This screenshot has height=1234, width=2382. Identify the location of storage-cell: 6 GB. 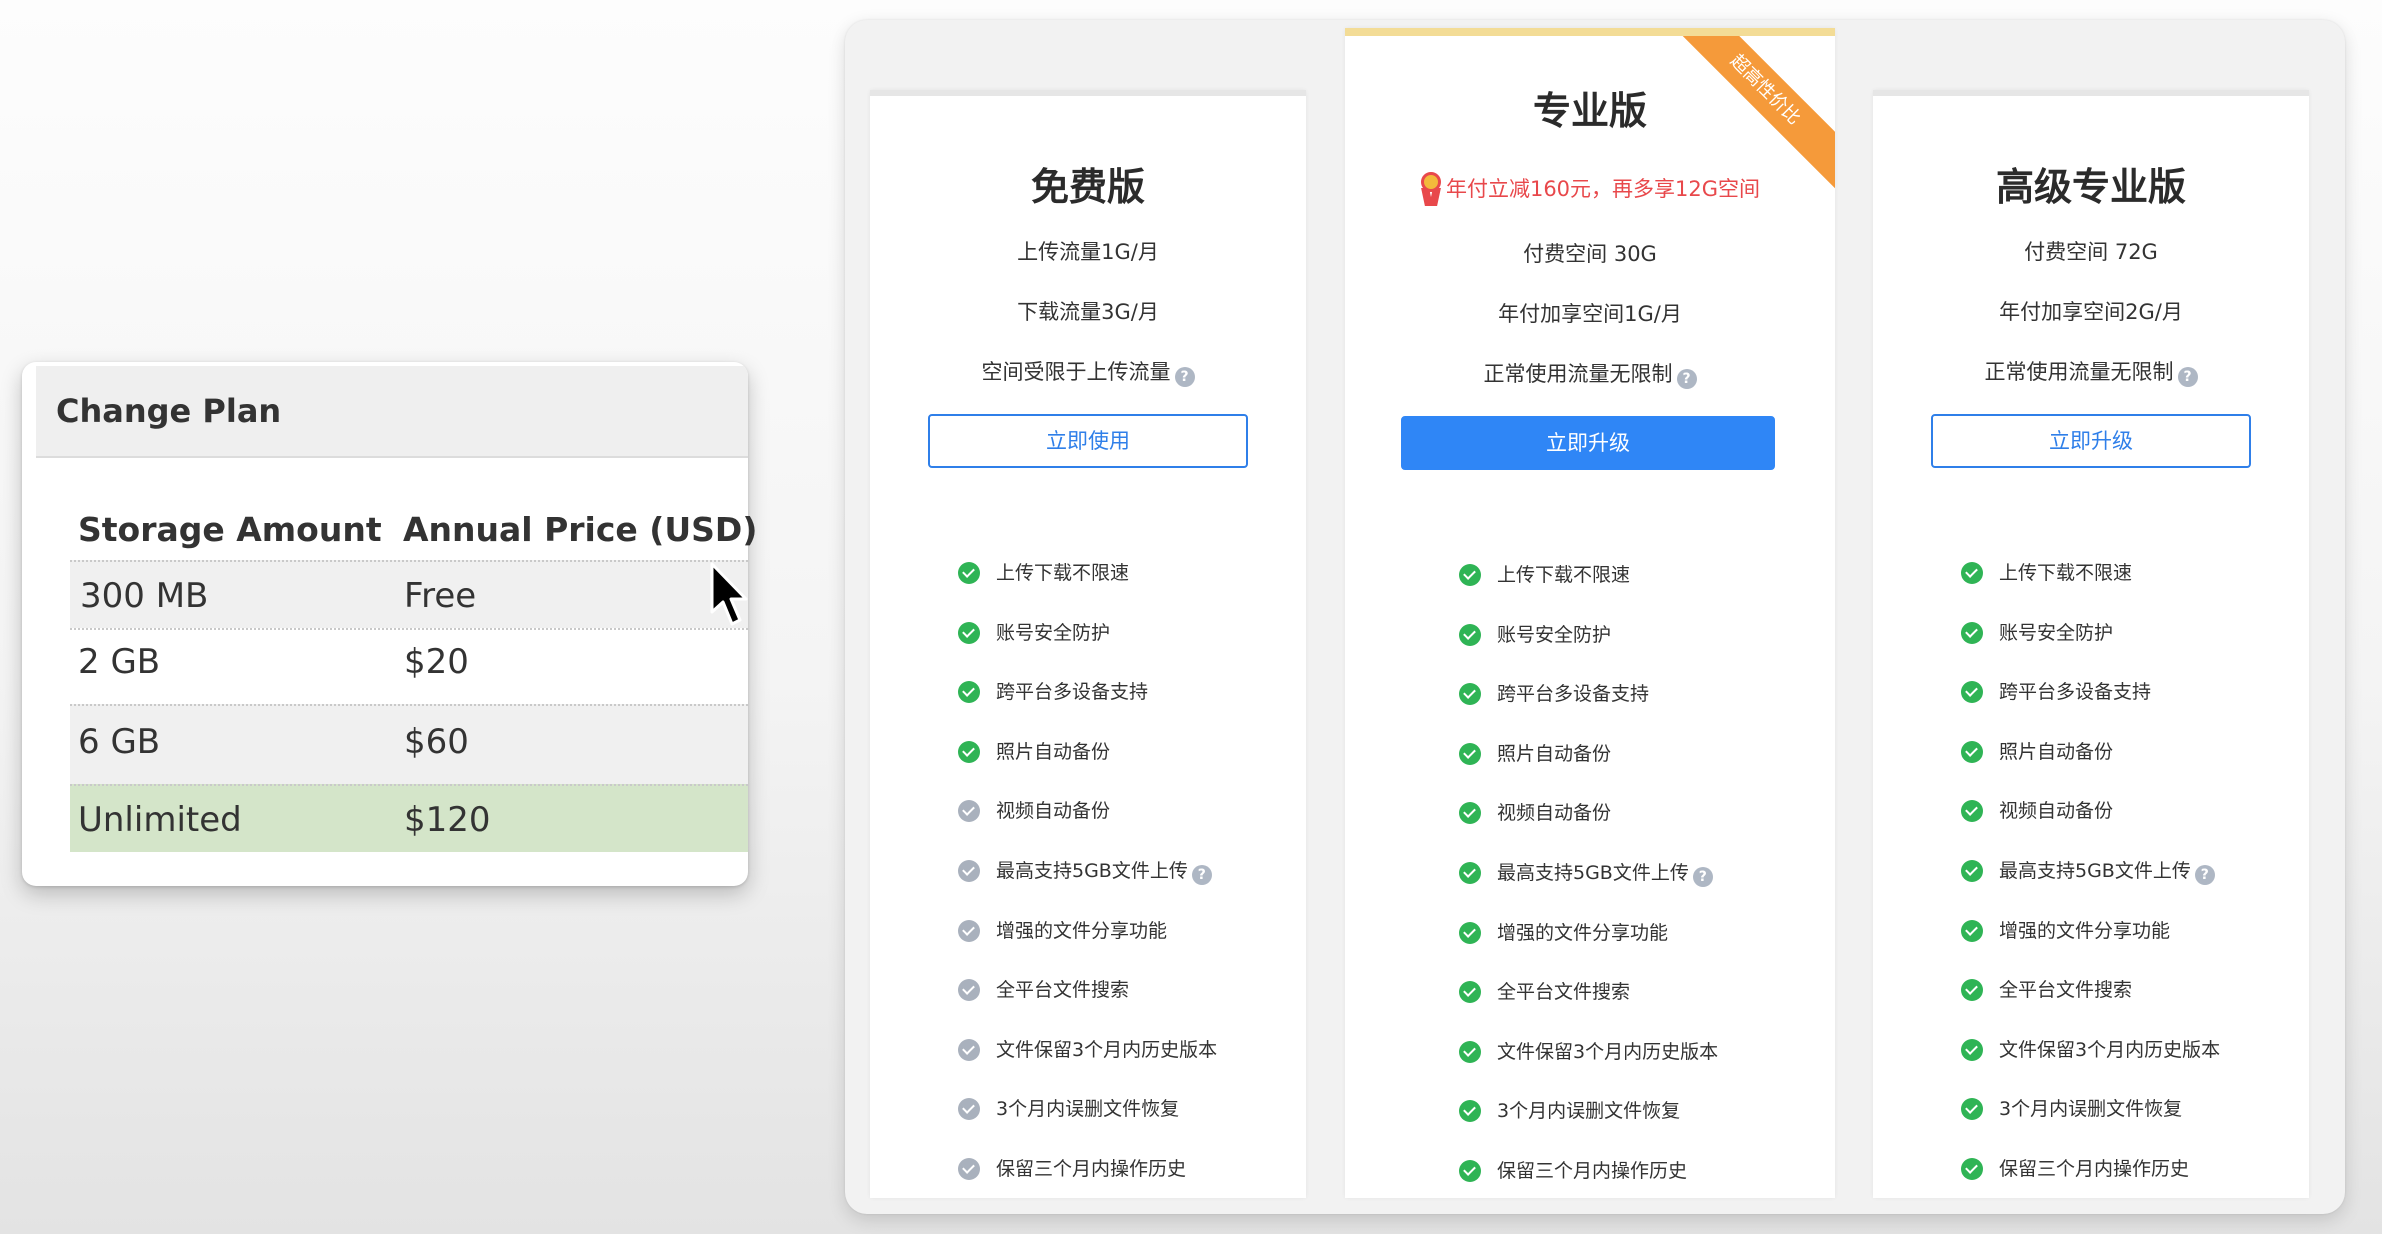
(119, 742).